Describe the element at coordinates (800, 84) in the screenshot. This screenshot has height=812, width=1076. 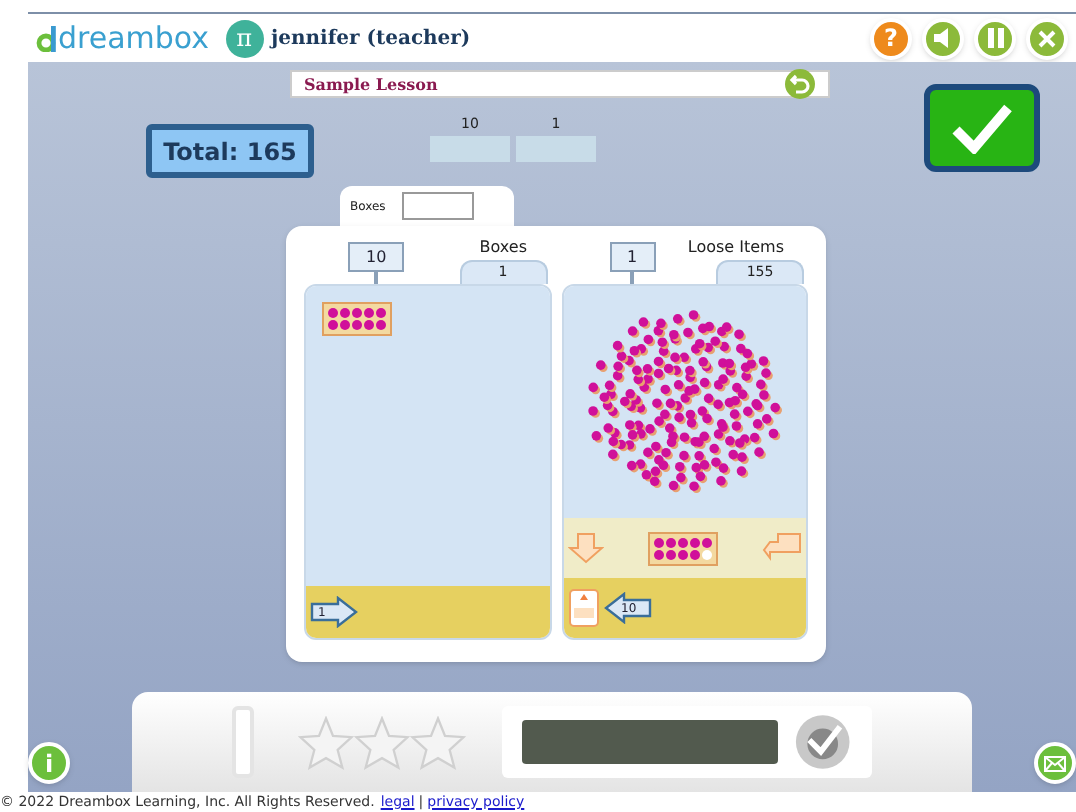
I see `back-arrow-icon` at that location.